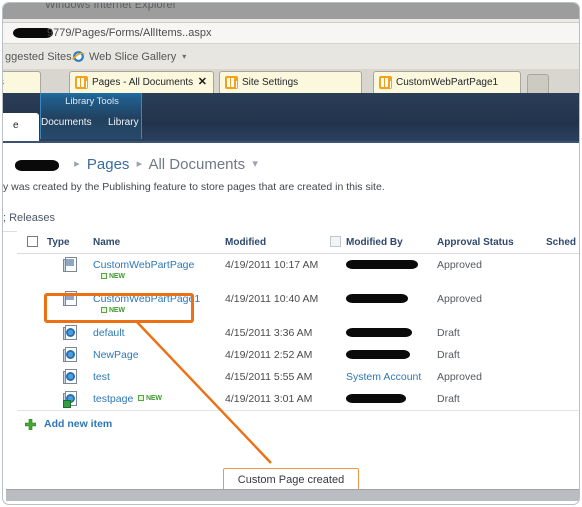 The width and height of the screenshot is (582, 507). Describe the element at coordinates (146, 299) in the screenshot. I see `row-name-link: CustomWebPartPage1` at that location.